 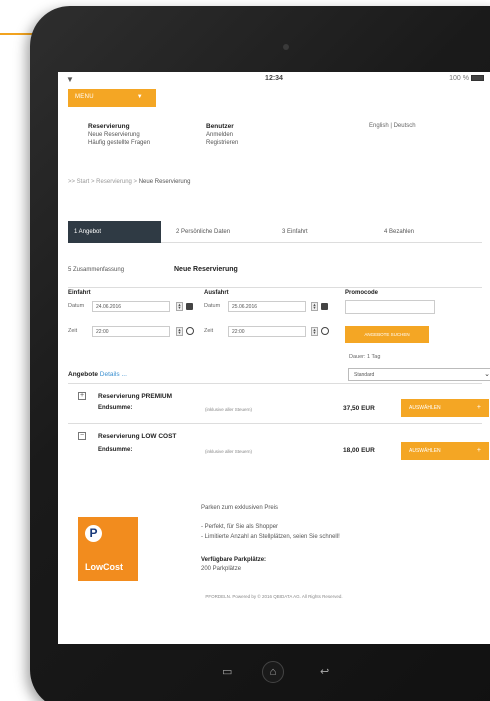 I want to click on tab-zusammenfassung: 5 Zusammenfassung, so click(x=96, y=270).